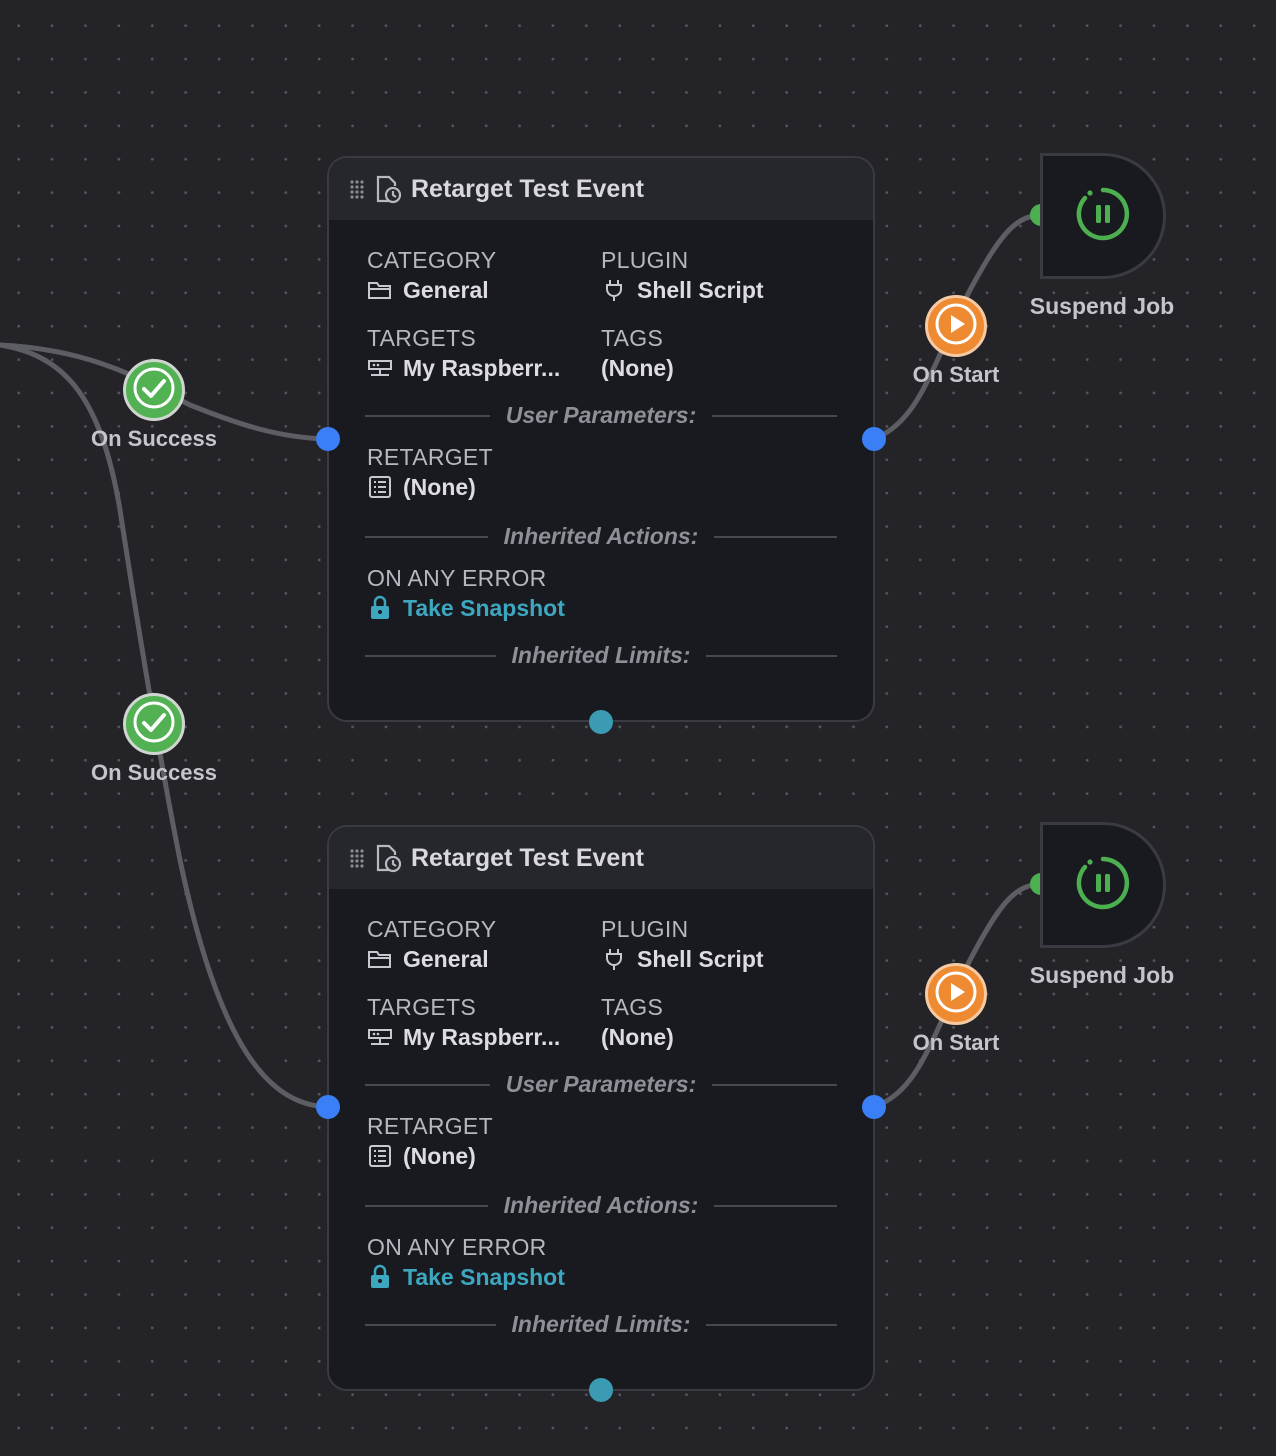  Describe the element at coordinates (328, 439) in the screenshot. I see `node-1-input-port` at that location.